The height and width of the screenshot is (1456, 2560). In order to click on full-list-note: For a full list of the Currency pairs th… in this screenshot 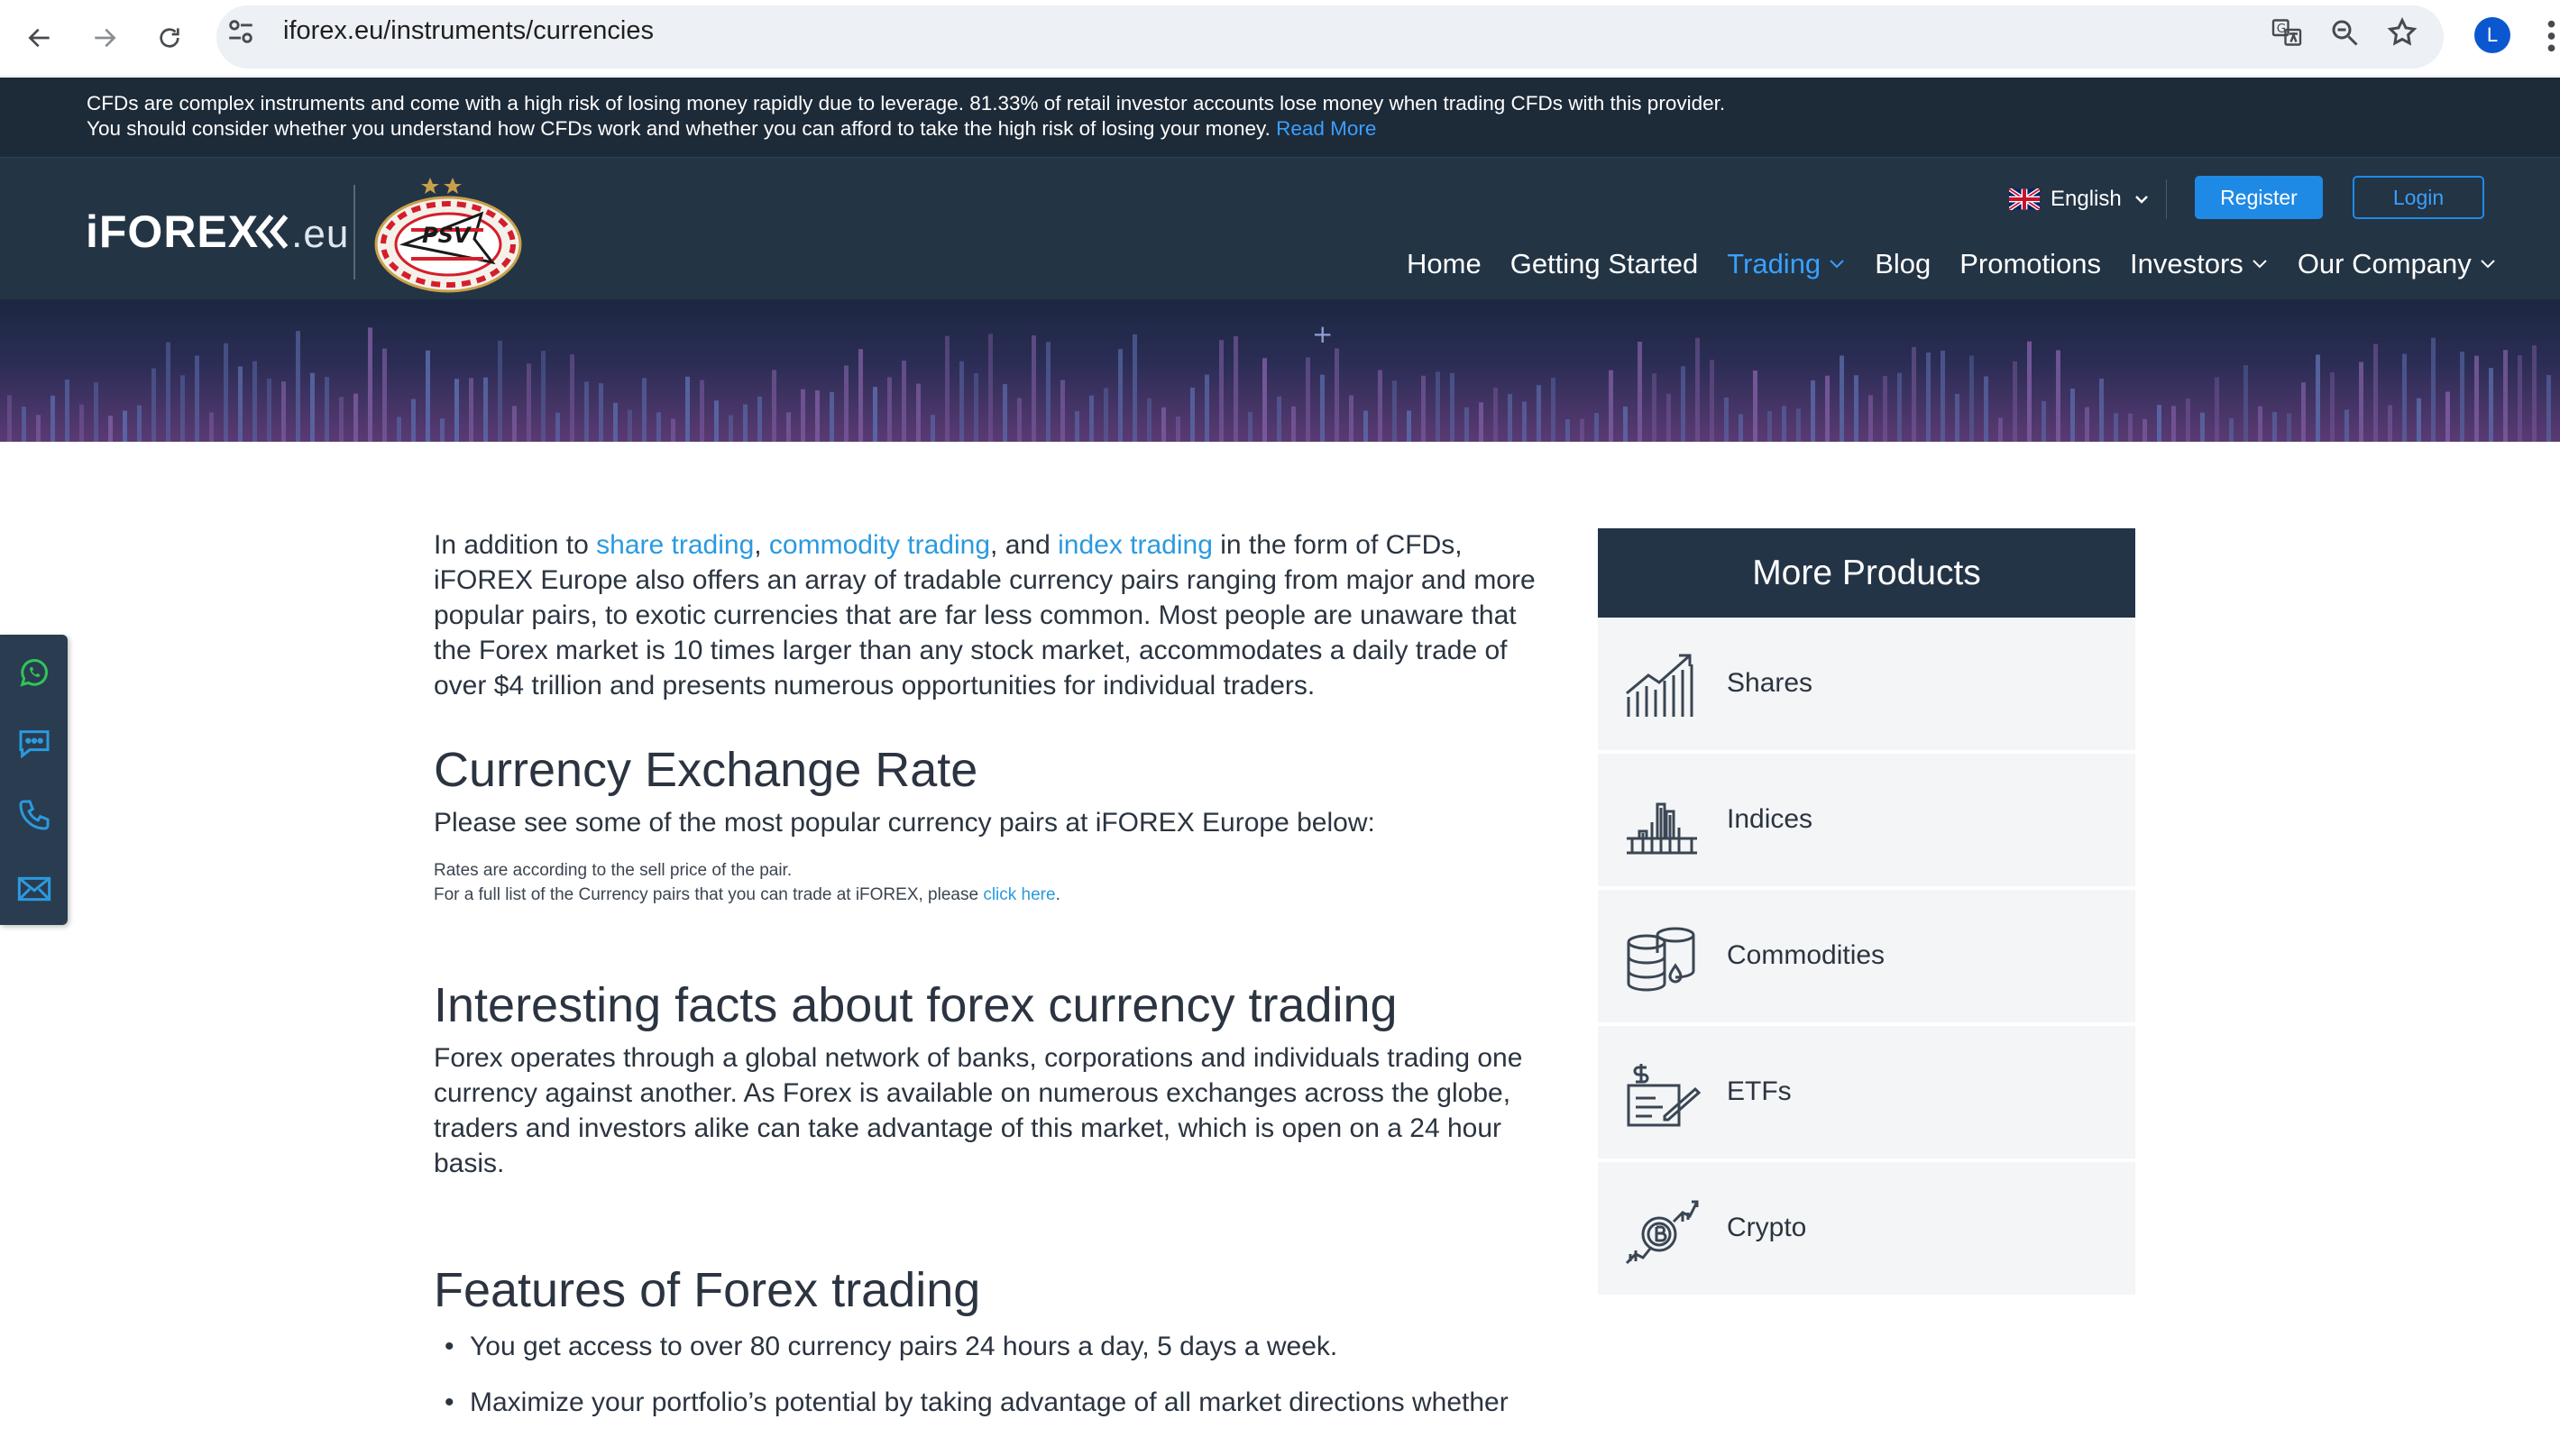, I will do `click(993, 895)`.